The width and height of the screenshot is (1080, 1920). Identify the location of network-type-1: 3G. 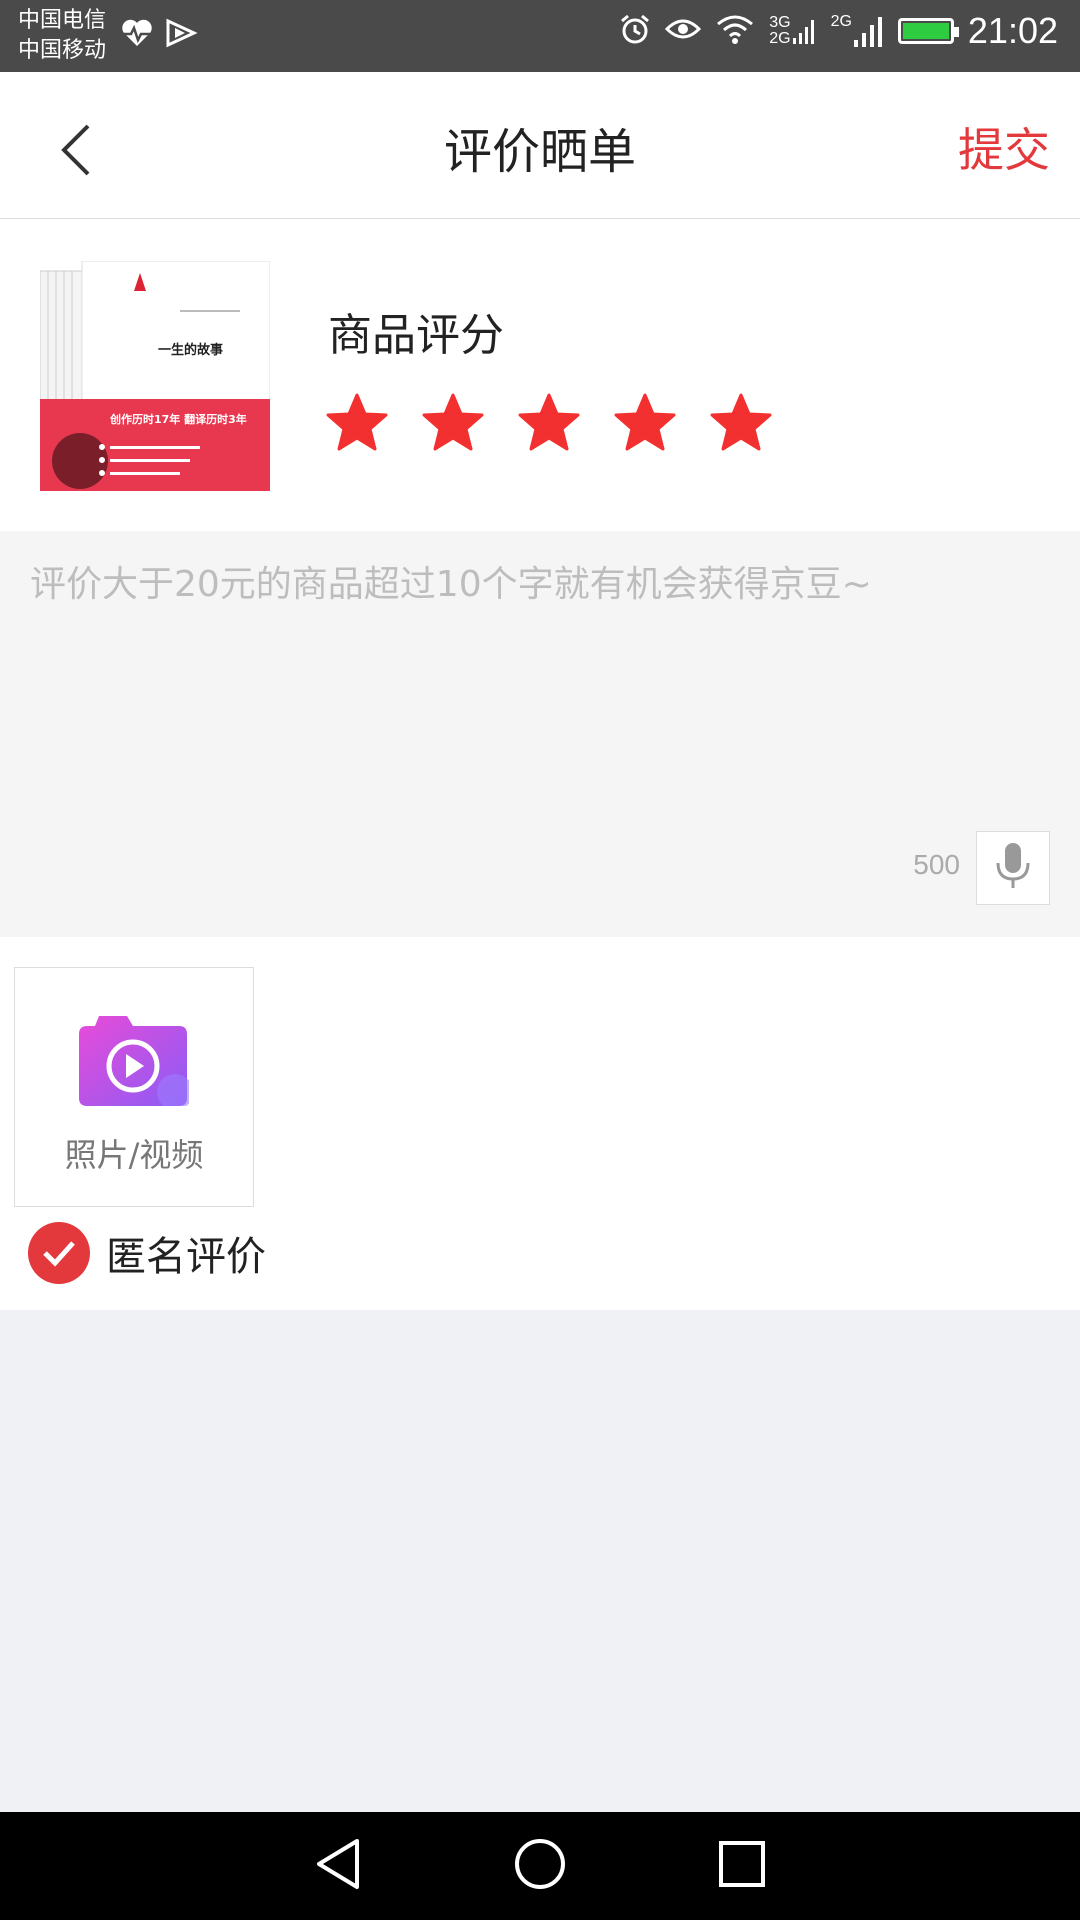
(780, 22).